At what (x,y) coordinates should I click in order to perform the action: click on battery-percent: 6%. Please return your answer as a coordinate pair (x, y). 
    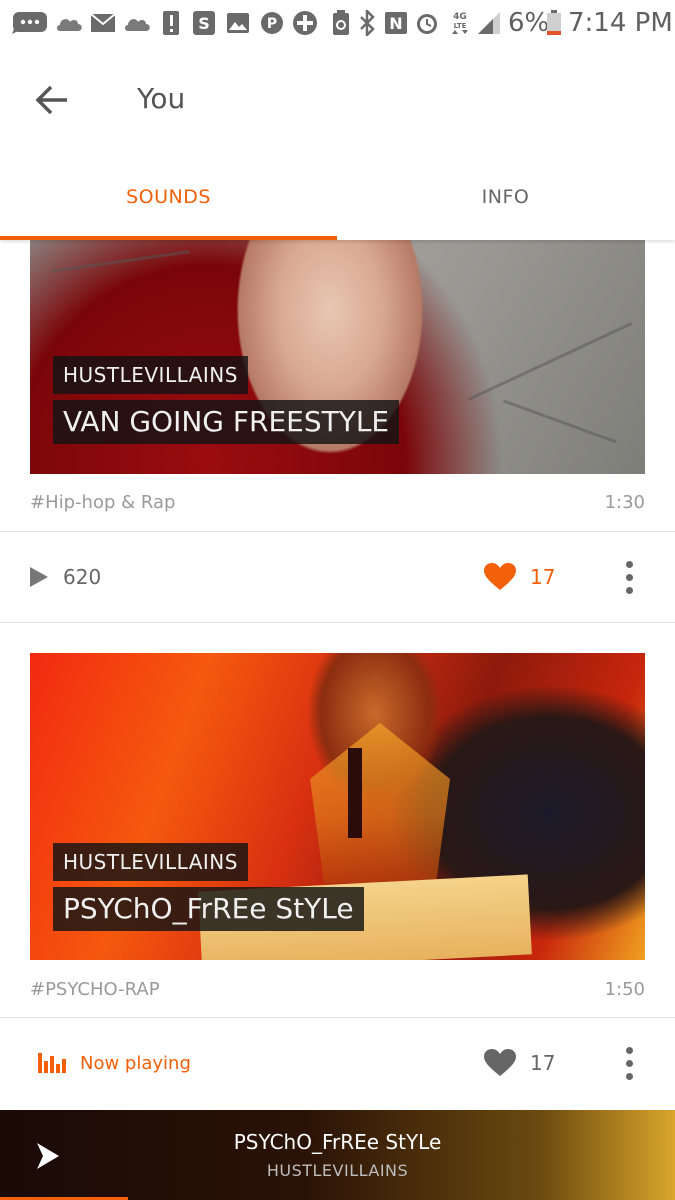
    Looking at the image, I should click on (529, 23).